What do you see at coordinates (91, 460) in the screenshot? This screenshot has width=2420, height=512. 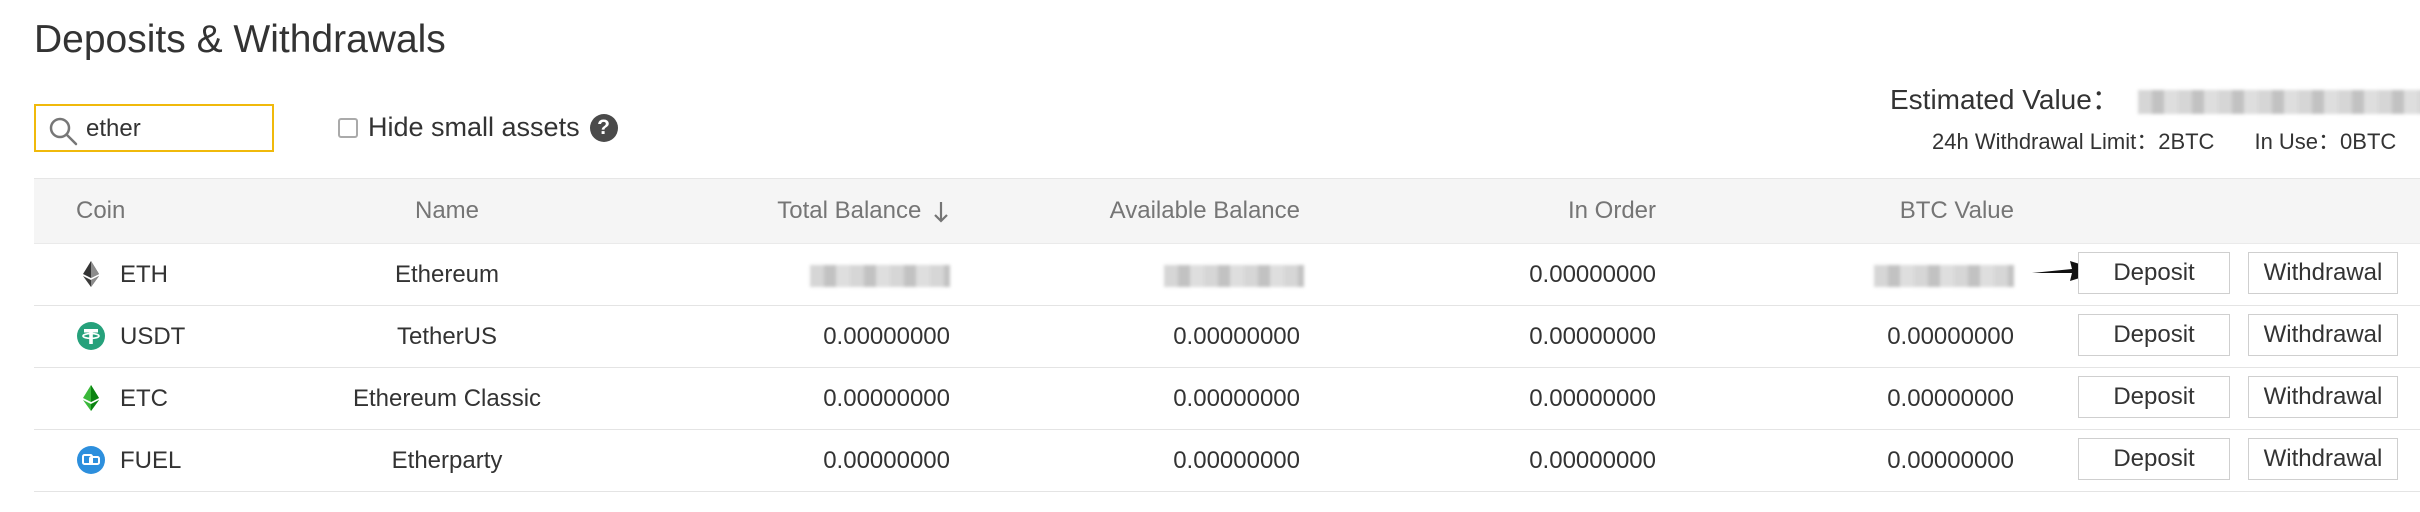 I see `fuel-icon` at bounding box center [91, 460].